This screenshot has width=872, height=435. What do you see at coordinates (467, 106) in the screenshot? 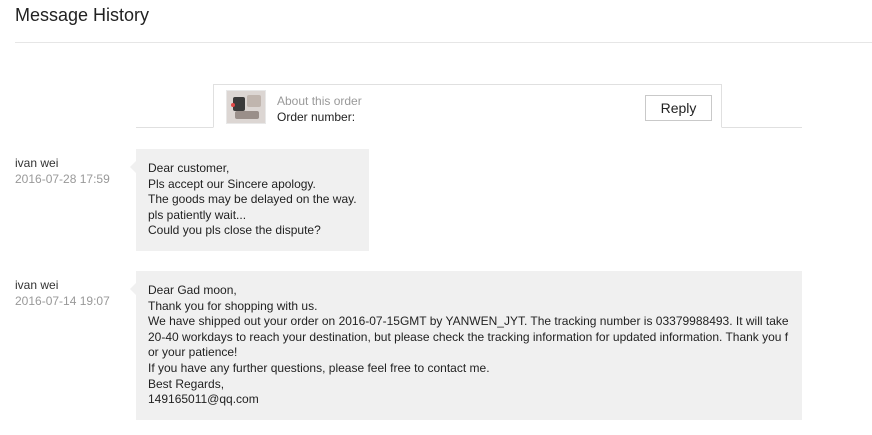
I see `order-info-panel: About this order Order number: Reply` at bounding box center [467, 106].